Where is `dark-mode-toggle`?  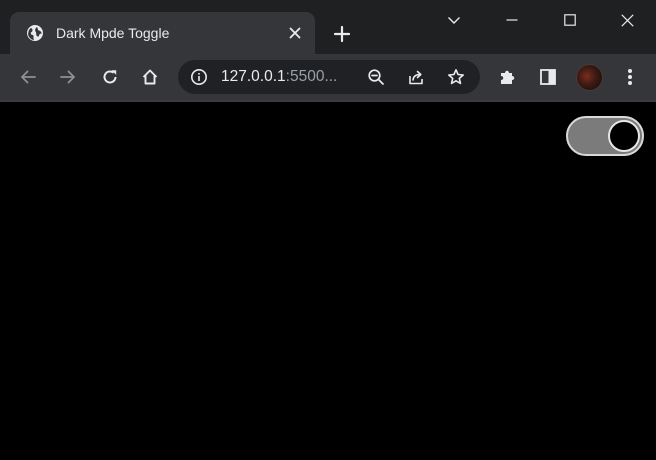 dark-mode-toggle is located at coordinates (605, 136).